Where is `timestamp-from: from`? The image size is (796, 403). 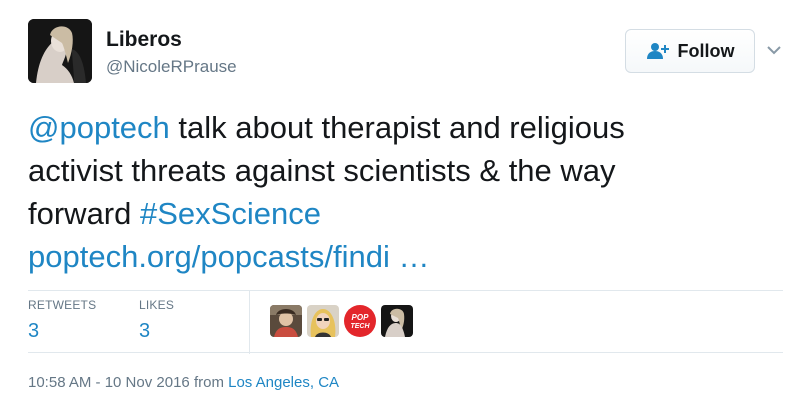
timestamp-from: from is located at coordinates (209, 382).